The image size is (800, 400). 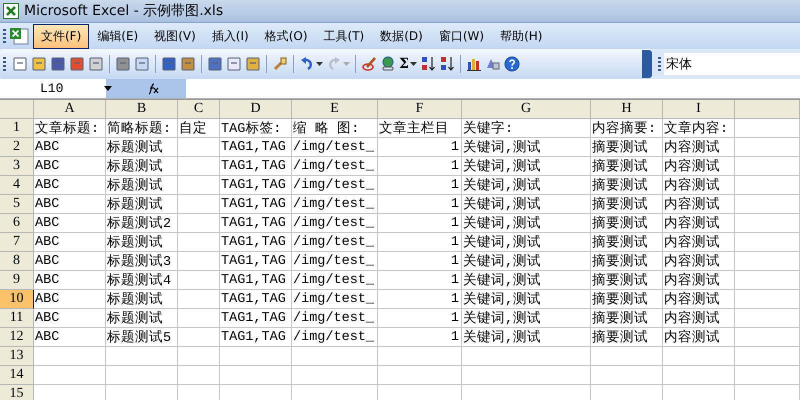 What do you see at coordinates (17, 128) in the screenshot?
I see `row-header: 1` at bounding box center [17, 128].